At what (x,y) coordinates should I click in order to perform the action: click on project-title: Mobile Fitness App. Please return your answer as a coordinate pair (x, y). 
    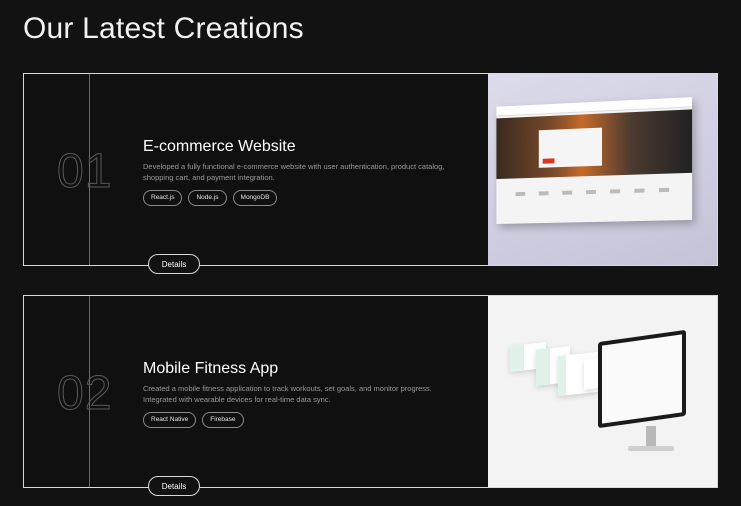
    Looking at the image, I should click on (211, 368).